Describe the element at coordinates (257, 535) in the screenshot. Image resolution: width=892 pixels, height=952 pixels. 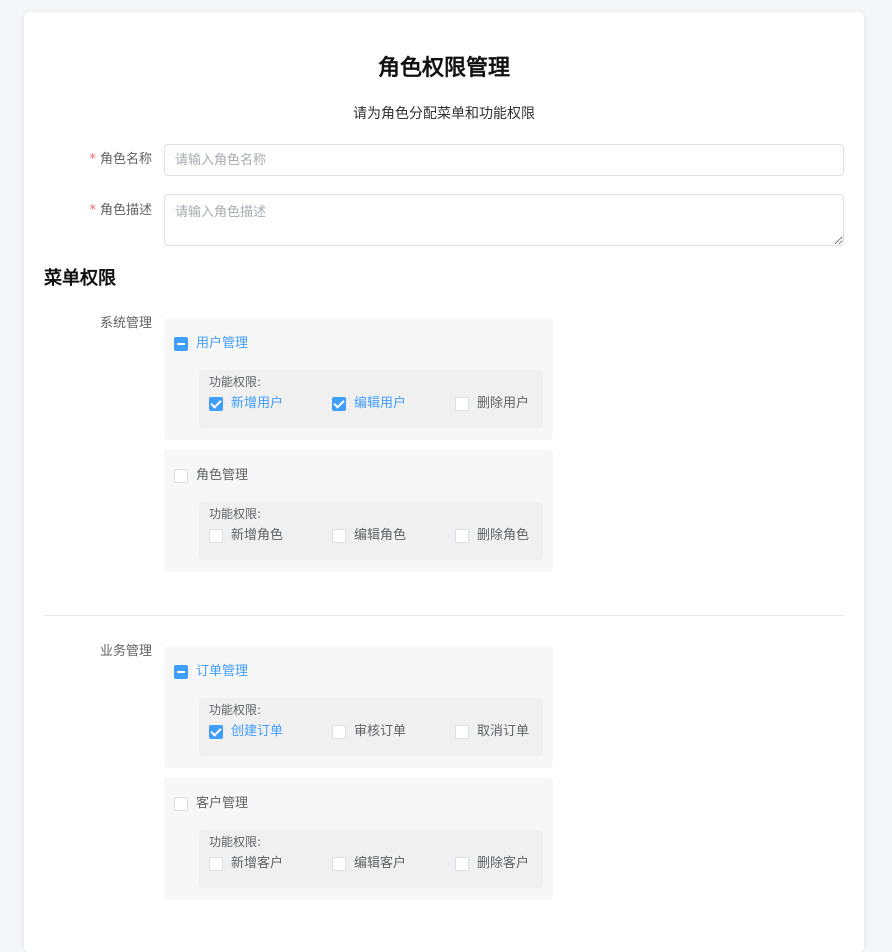
I see `perm-label: 新增角色` at that location.